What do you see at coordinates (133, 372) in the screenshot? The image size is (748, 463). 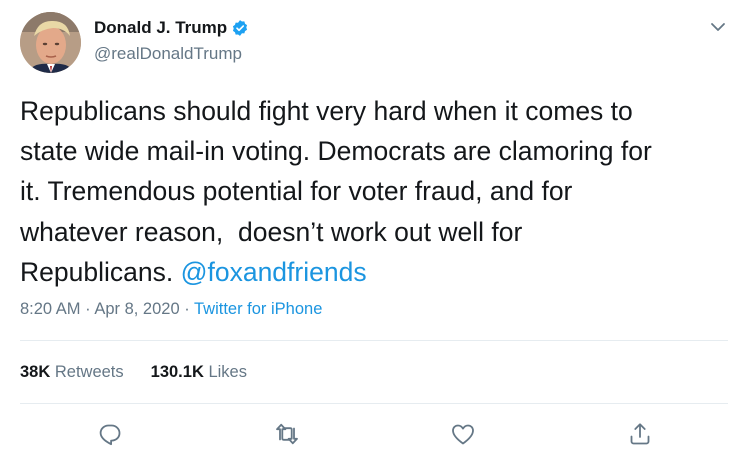 I see `engagement-stats: 38K Retweets 130.1K Likes` at bounding box center [133, 372].